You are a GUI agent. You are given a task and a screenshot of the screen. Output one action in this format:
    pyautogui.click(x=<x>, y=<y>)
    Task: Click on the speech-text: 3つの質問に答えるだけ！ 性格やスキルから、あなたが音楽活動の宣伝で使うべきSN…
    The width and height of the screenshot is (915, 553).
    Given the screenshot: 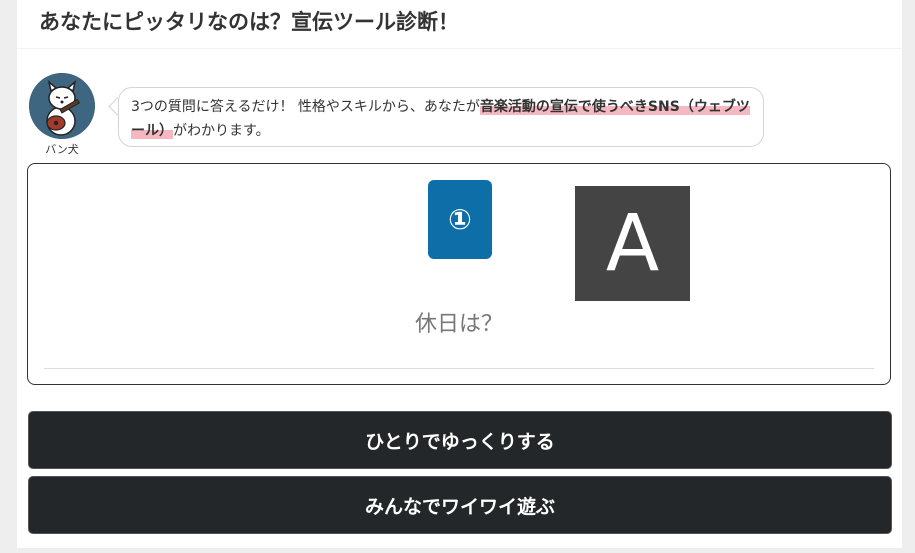 What is the action you would take?
    pyautogui.click(x=441, y=119)
    